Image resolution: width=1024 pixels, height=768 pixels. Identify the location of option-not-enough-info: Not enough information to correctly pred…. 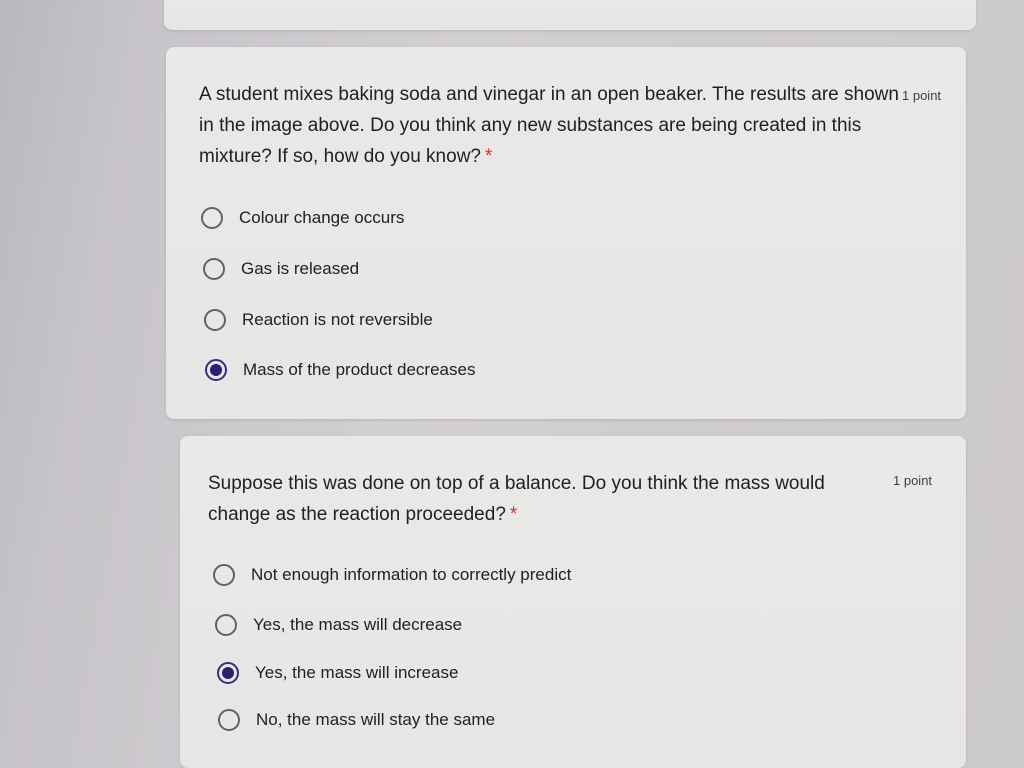
(392, 575).